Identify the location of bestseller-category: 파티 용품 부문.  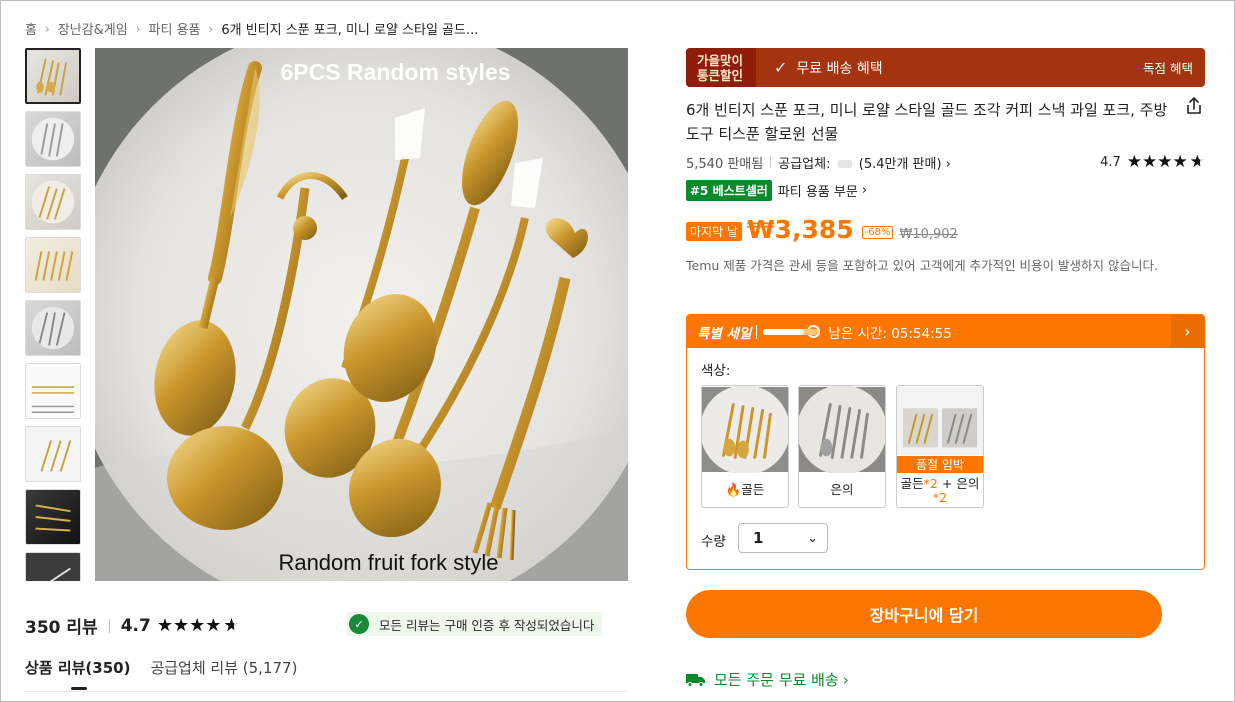
(817, 192).